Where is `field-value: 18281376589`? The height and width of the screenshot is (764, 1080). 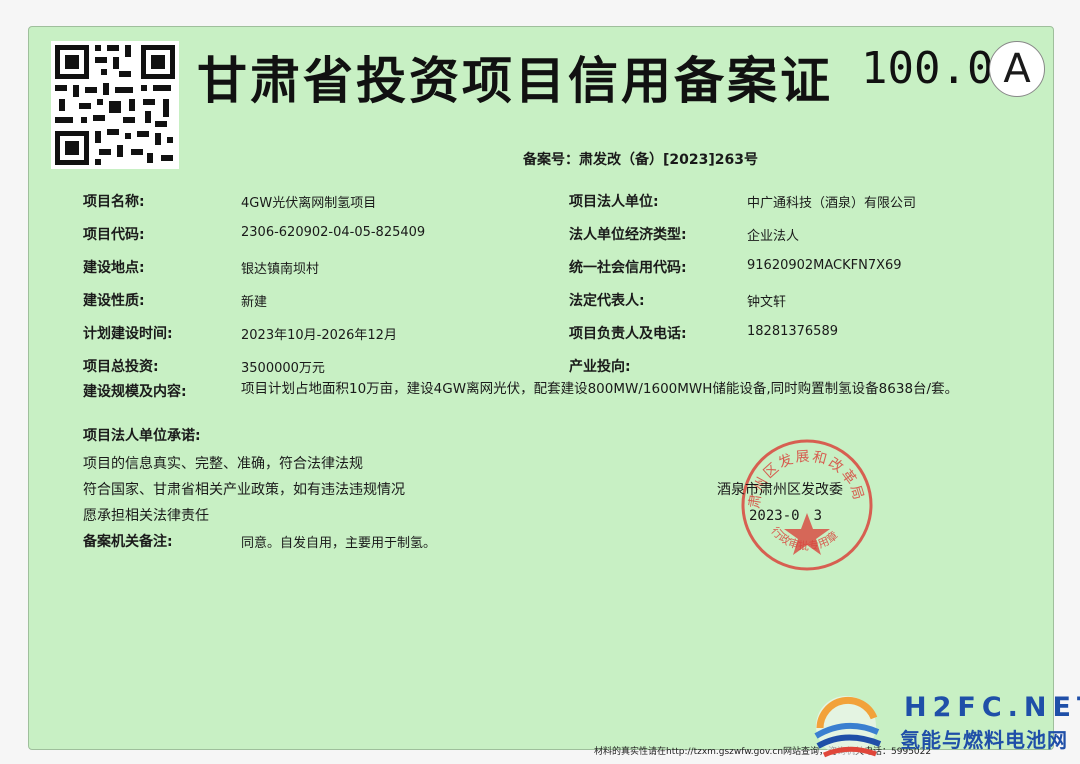
field-value: 18281376589 is located at coordinates (792, 331).